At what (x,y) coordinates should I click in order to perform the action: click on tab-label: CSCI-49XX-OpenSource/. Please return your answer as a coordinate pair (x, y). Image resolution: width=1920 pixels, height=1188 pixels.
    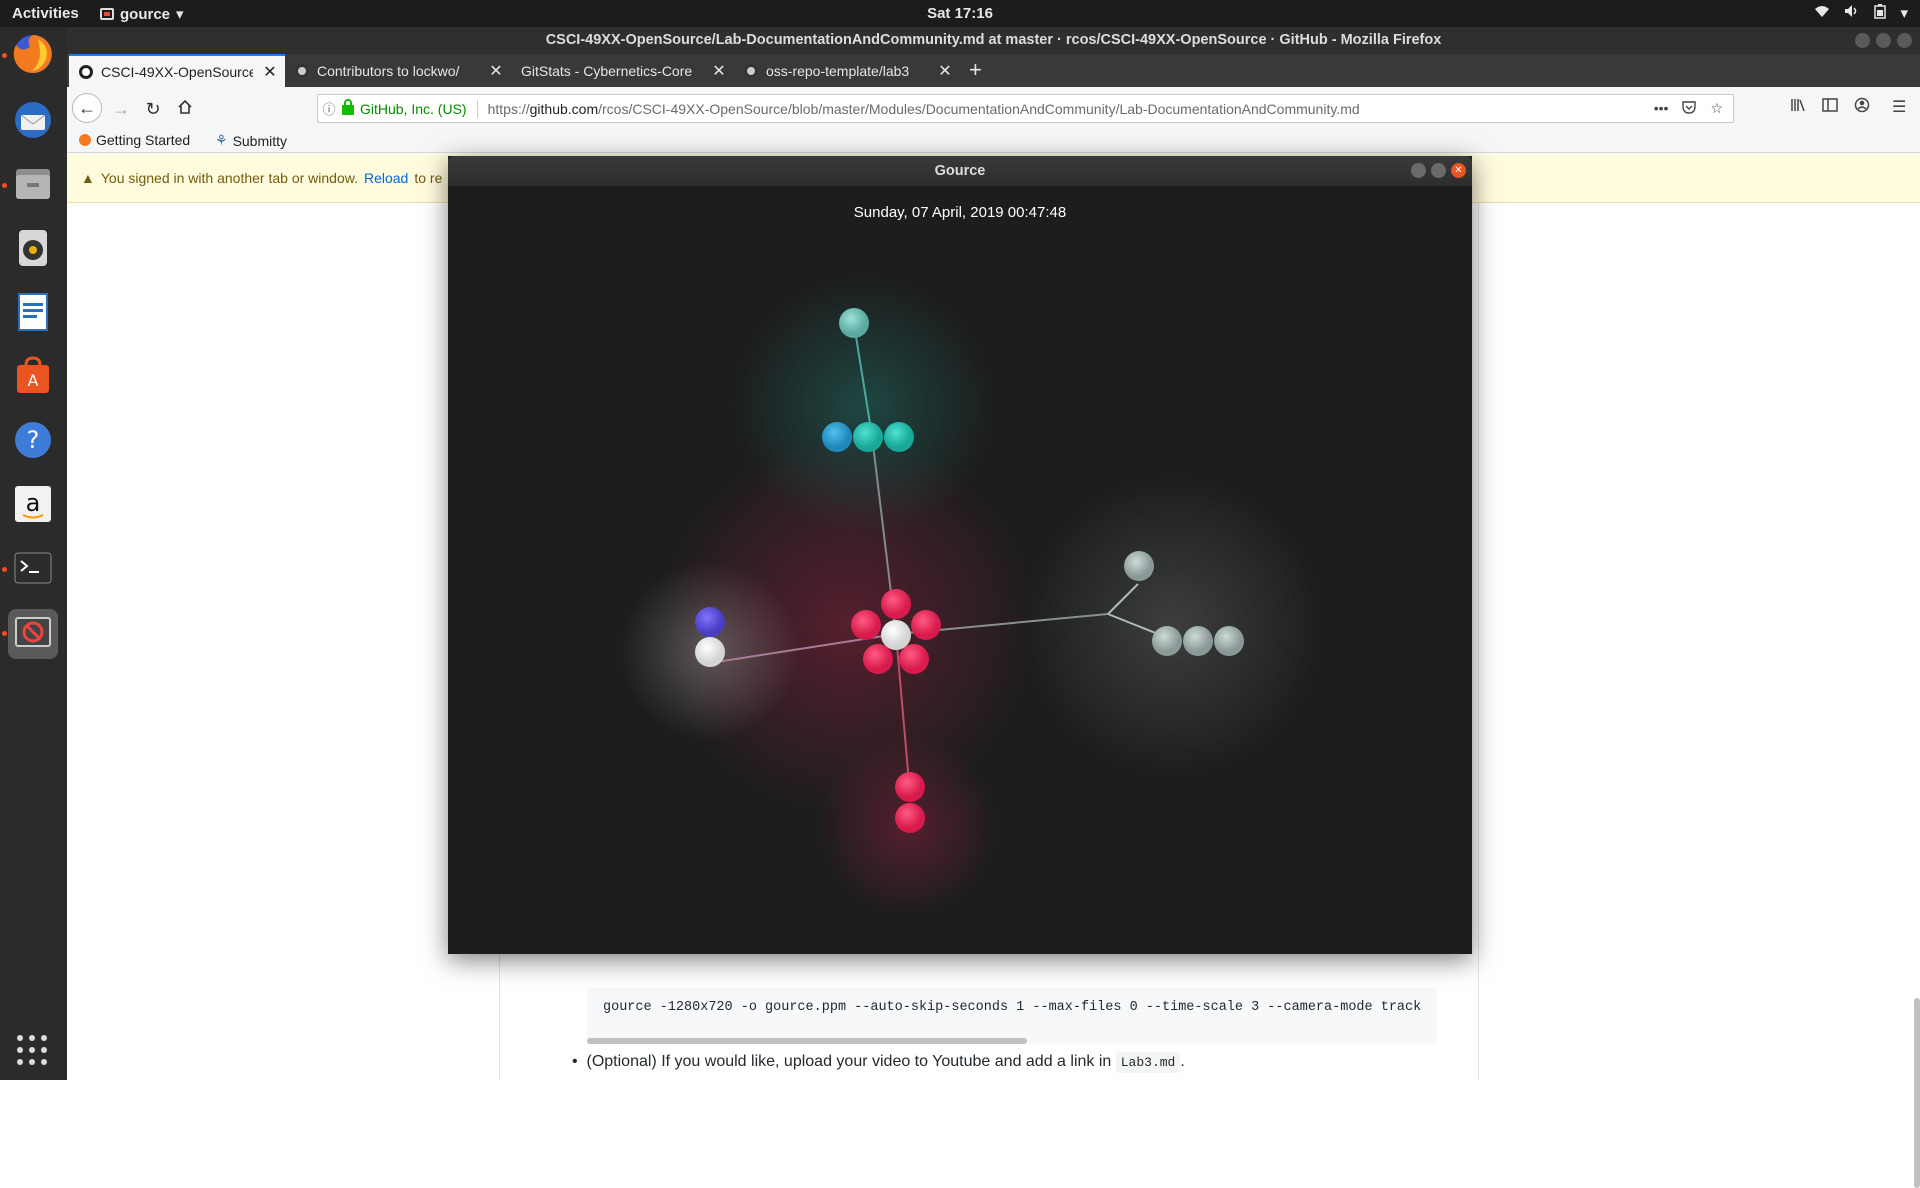
    Looking at the image, I should click on (177, 71).